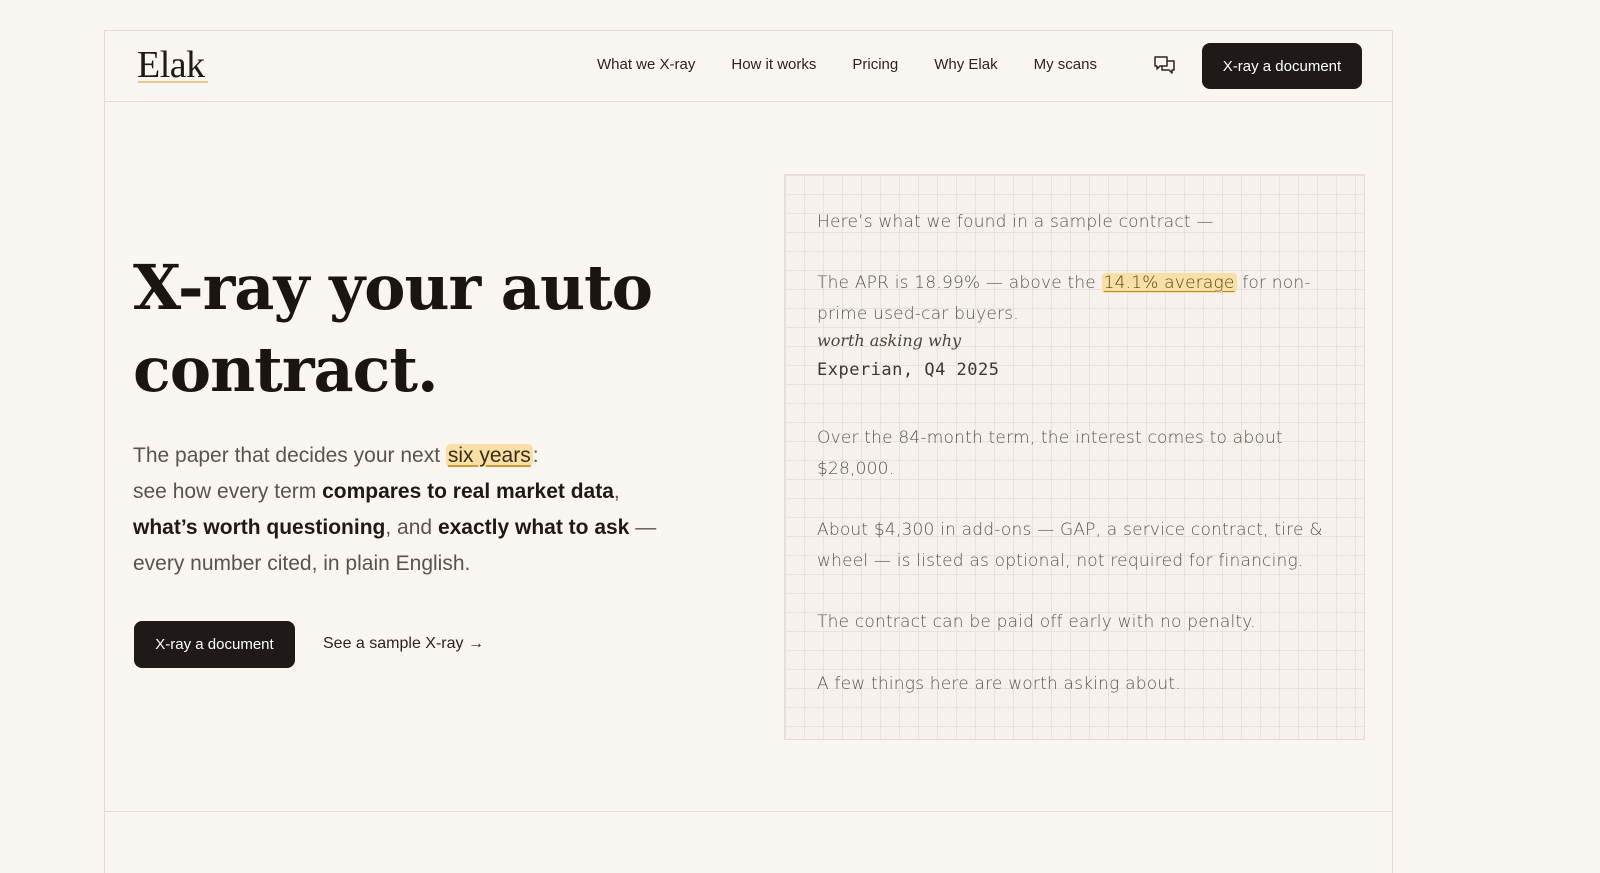 The image size is (1600, 873). What do you see at coordinates (908, 370) in the screenshot?
I see `source-citation: Experian, Q4 2025` at bounding box center [908, 370].